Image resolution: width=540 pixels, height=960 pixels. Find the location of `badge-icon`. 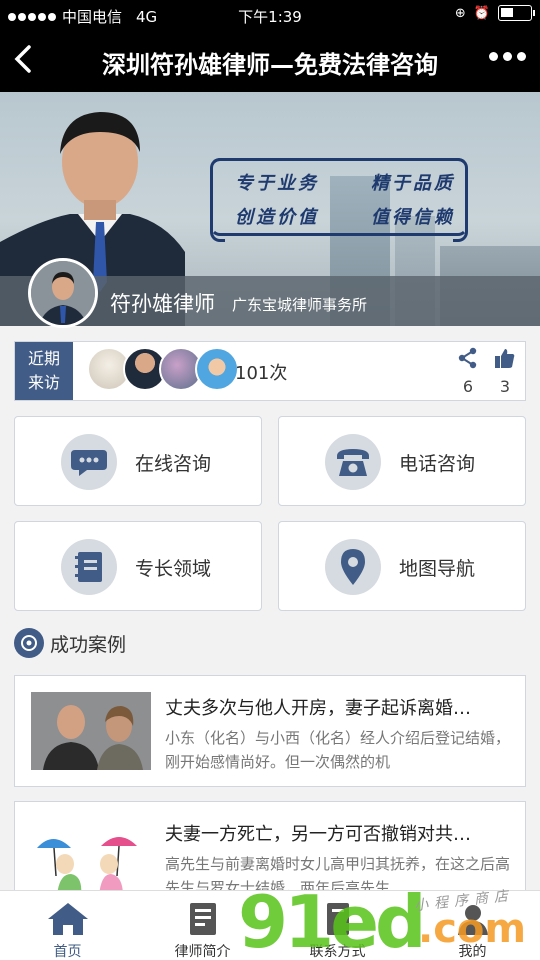

badge-icon is located at coordinates (29, 643).